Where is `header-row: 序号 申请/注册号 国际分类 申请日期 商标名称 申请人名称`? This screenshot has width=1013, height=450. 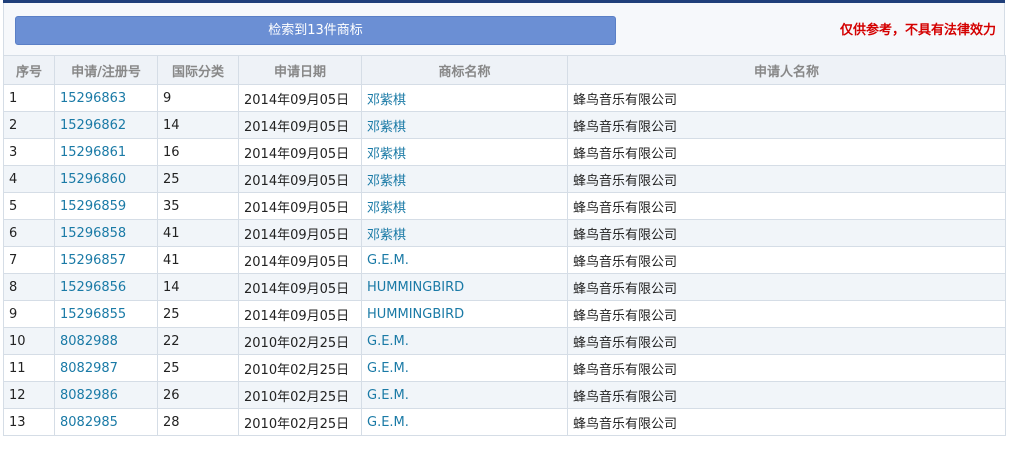 header-row: 序号 申请/注册号 国际分类 申请日期 商标名称 申请人名称 is located at coordinates (504, 70).